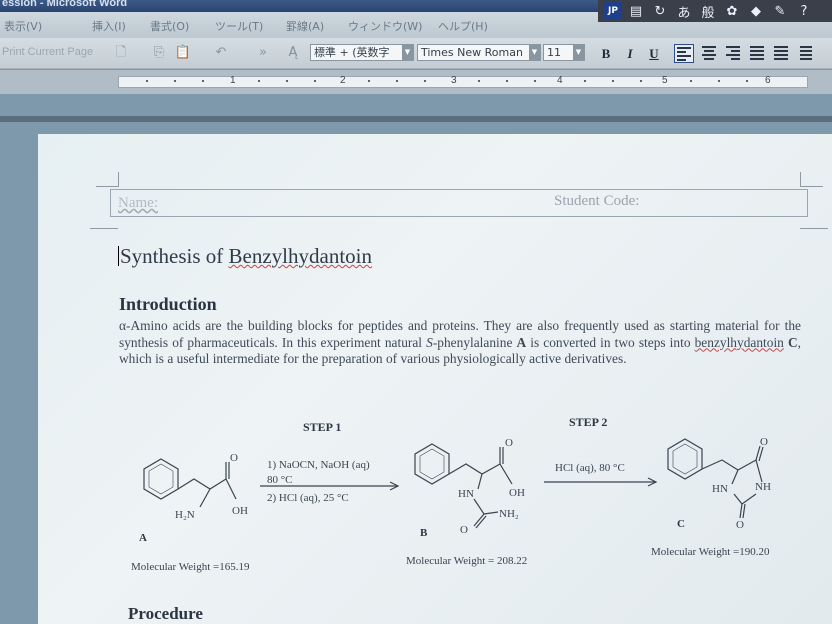 The image size is (832, 624). What do you see at coordinates (517, 493) in the screenshot?
I see `atom-b-oh: OH` at bounding box center [517, 493].